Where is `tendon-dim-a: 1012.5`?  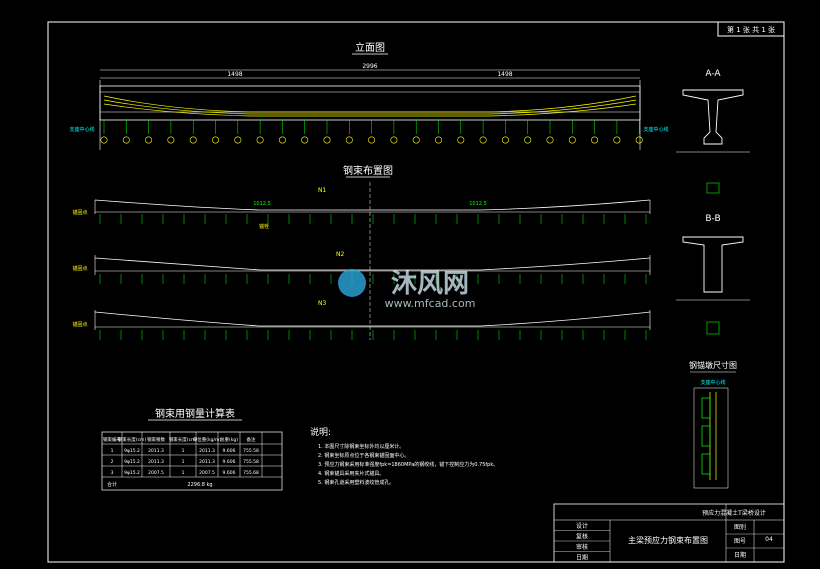 tendon-dim-a: 1012.5 is located at coordinates (262, 204).